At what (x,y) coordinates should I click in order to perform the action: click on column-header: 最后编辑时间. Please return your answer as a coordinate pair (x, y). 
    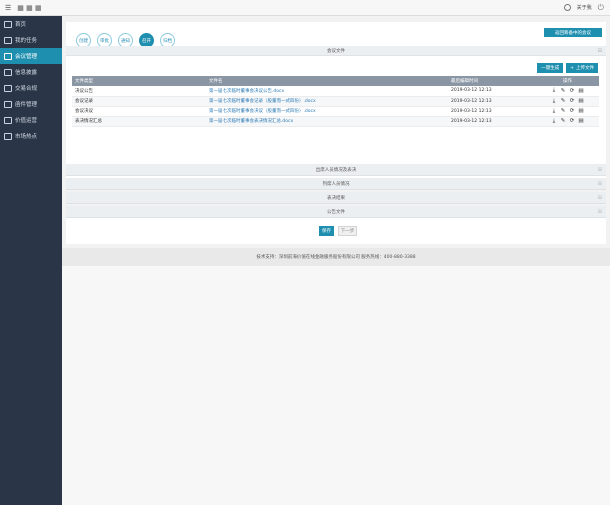
    Looking at the image, I should click on (492, 81).